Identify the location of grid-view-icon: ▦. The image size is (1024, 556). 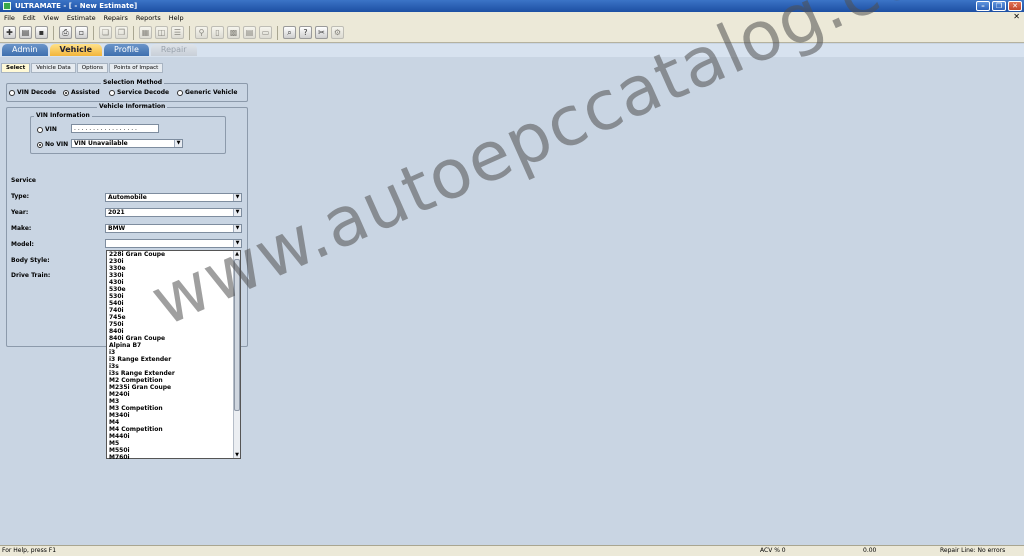
(145, 32).